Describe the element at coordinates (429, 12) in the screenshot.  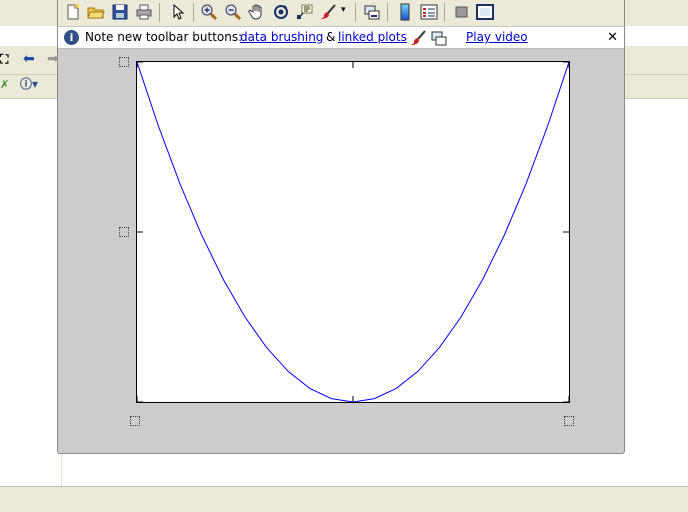
I see `legend-icon` at that location.